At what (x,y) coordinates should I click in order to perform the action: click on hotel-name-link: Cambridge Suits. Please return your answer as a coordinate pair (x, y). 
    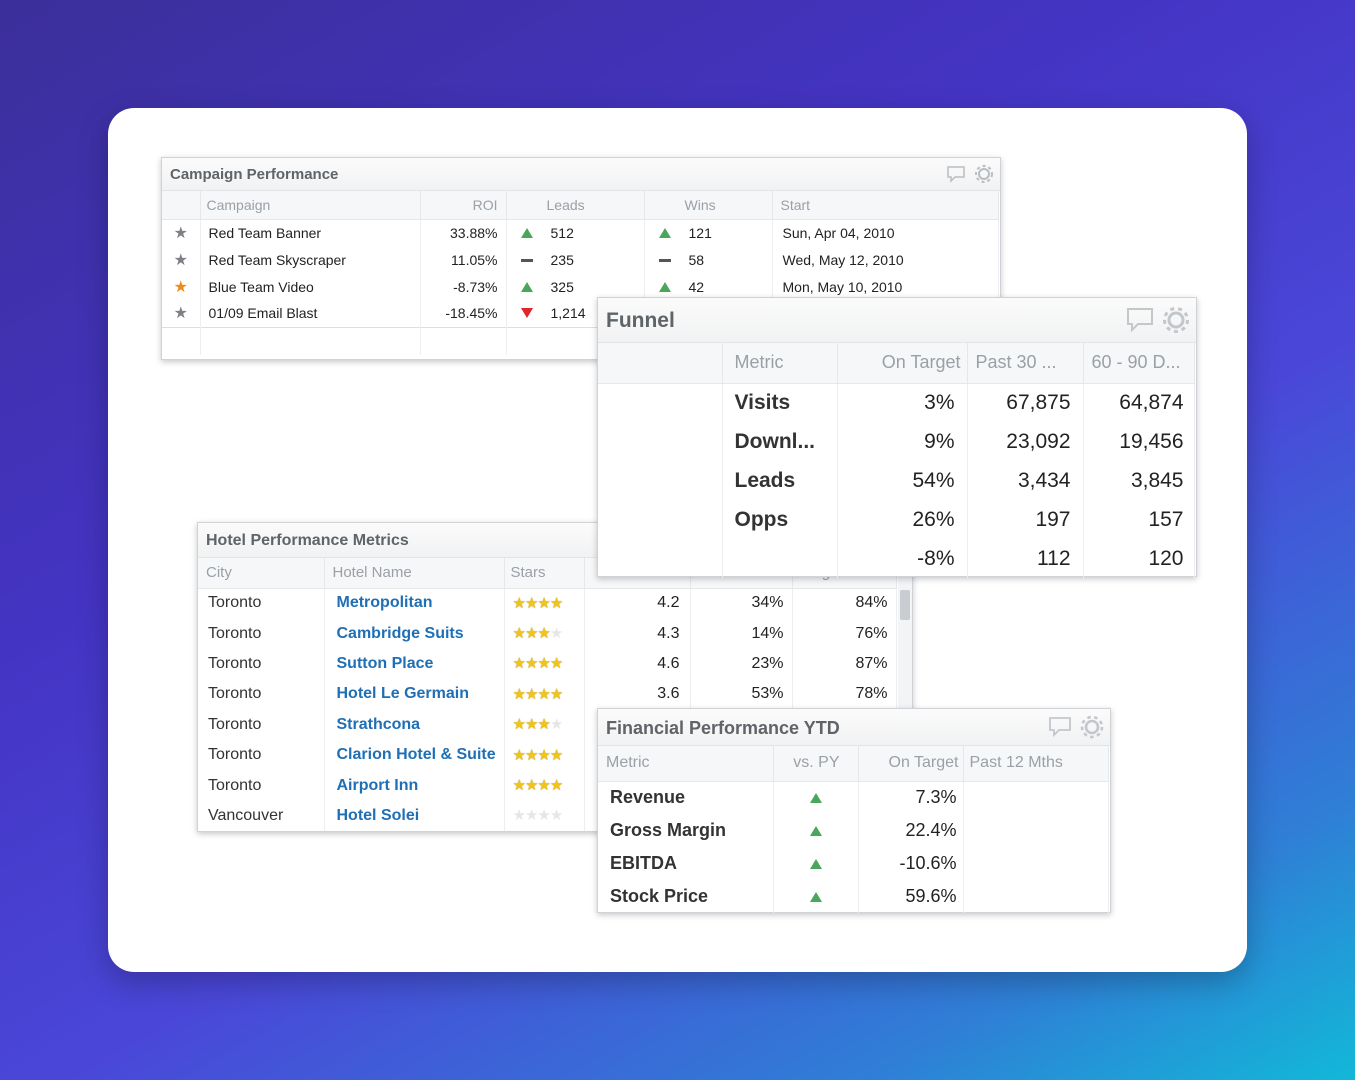
    Looking at the image, I should click on (400, 633).